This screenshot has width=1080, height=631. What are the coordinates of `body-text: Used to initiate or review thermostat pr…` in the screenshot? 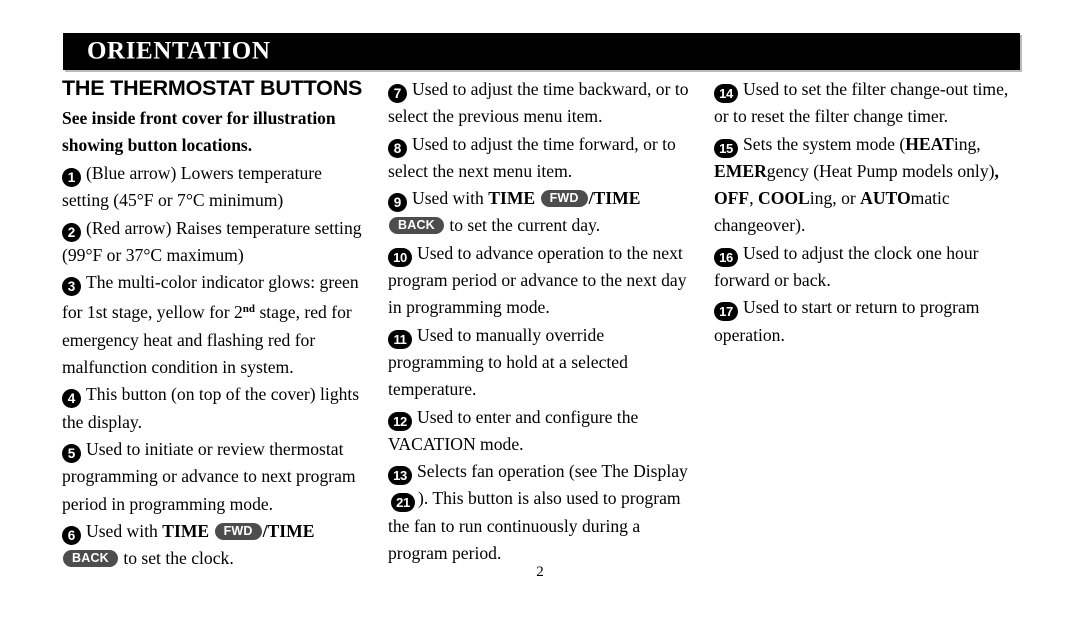 It's located at (209, 476).